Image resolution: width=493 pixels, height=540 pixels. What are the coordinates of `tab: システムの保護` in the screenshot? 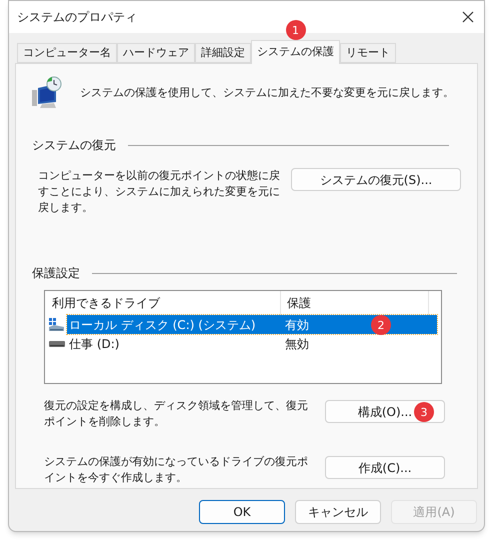 It's located at (295, 52).